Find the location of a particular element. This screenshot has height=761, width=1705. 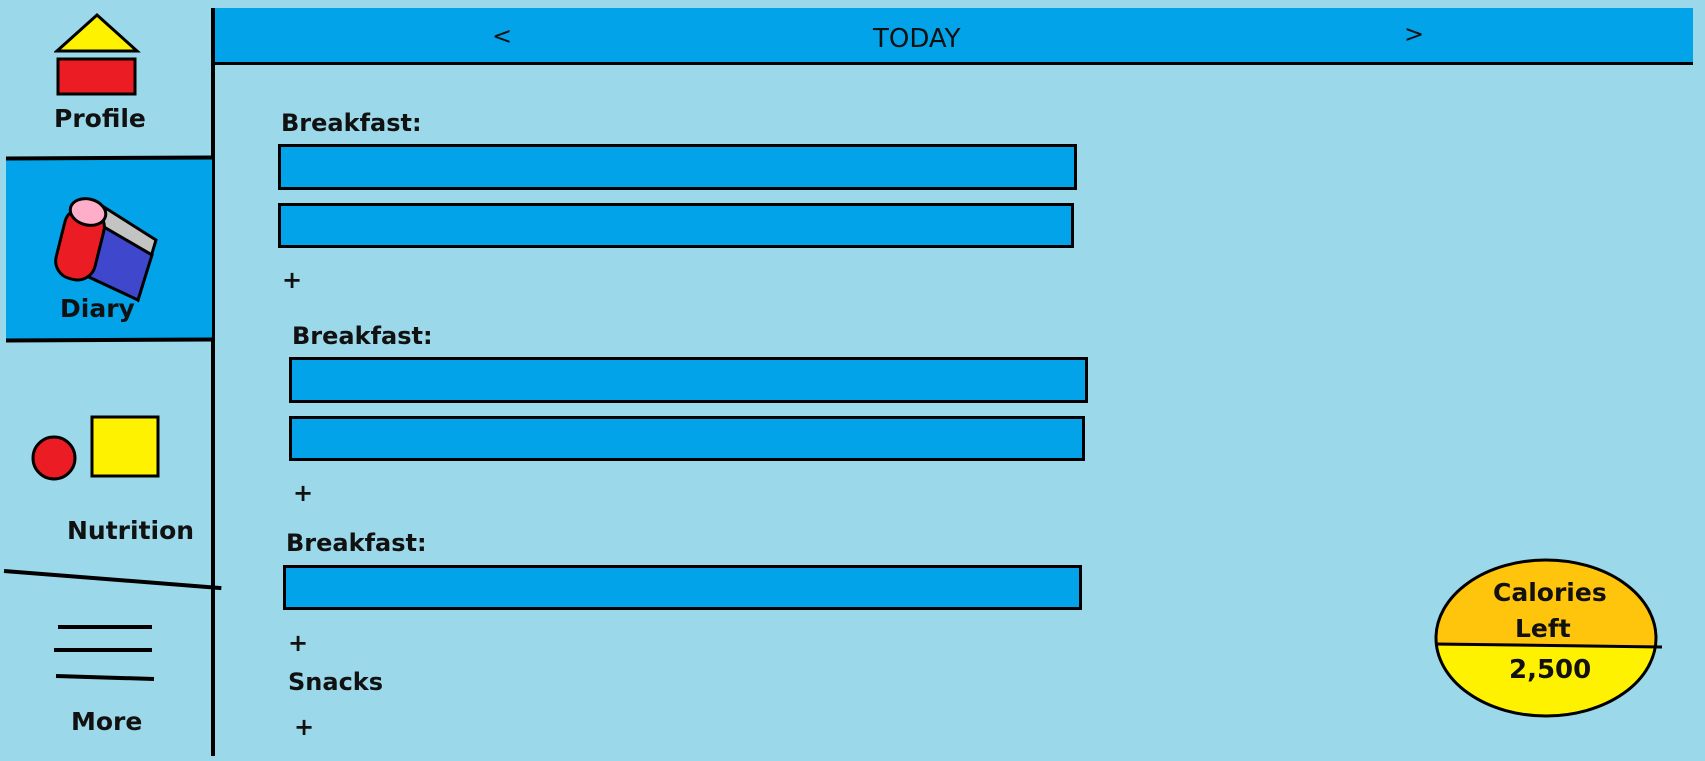

date-title: TODAY is located at coordinates (917, 39).